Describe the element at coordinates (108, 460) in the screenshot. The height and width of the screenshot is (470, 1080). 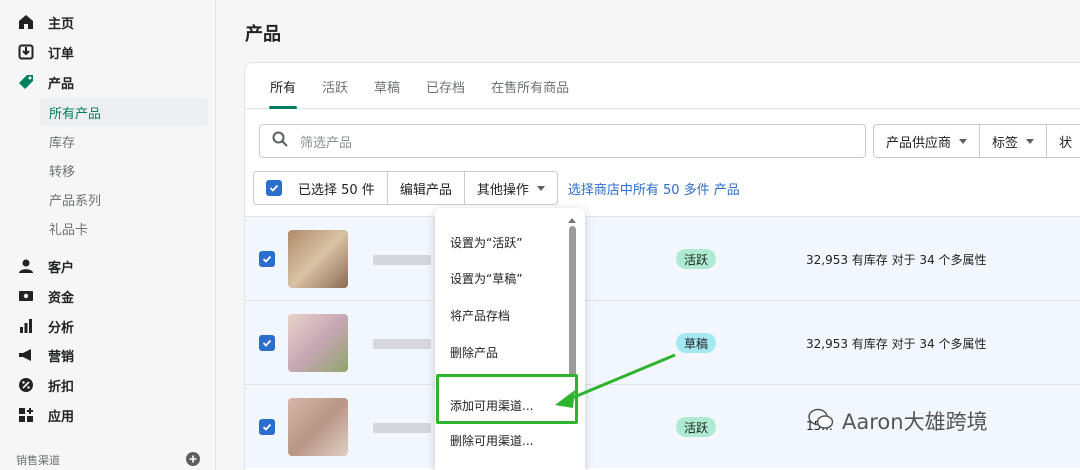
I see `sales-channels-header: 销售渠道` at that location.